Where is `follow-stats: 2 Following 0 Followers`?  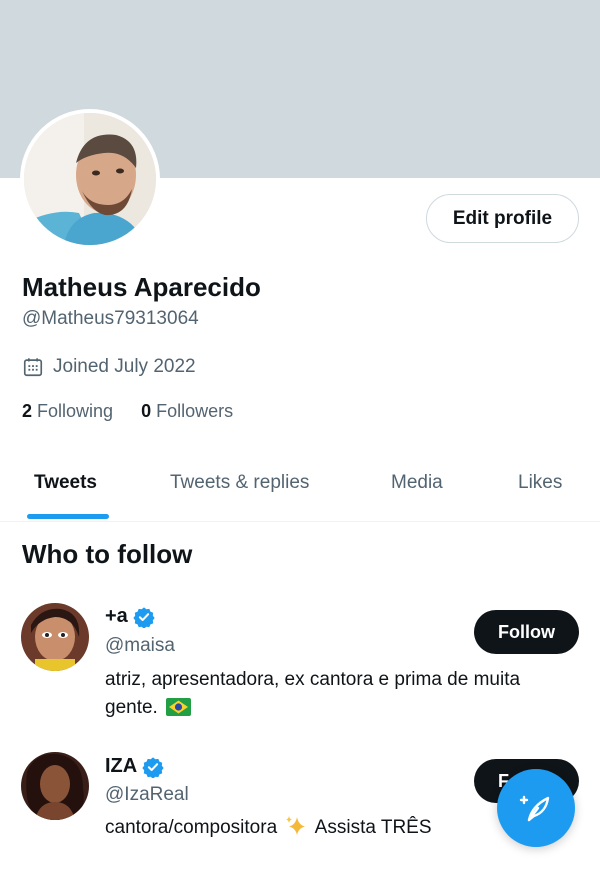
follow-stats: 2 Following 0 Followers is located at coordinates (141, 411).